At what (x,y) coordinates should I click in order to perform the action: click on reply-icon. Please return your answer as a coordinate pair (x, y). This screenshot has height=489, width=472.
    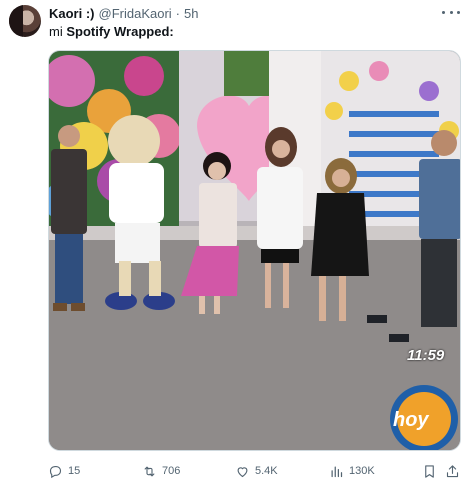
    Looking at the image, I should click on (55, 471).